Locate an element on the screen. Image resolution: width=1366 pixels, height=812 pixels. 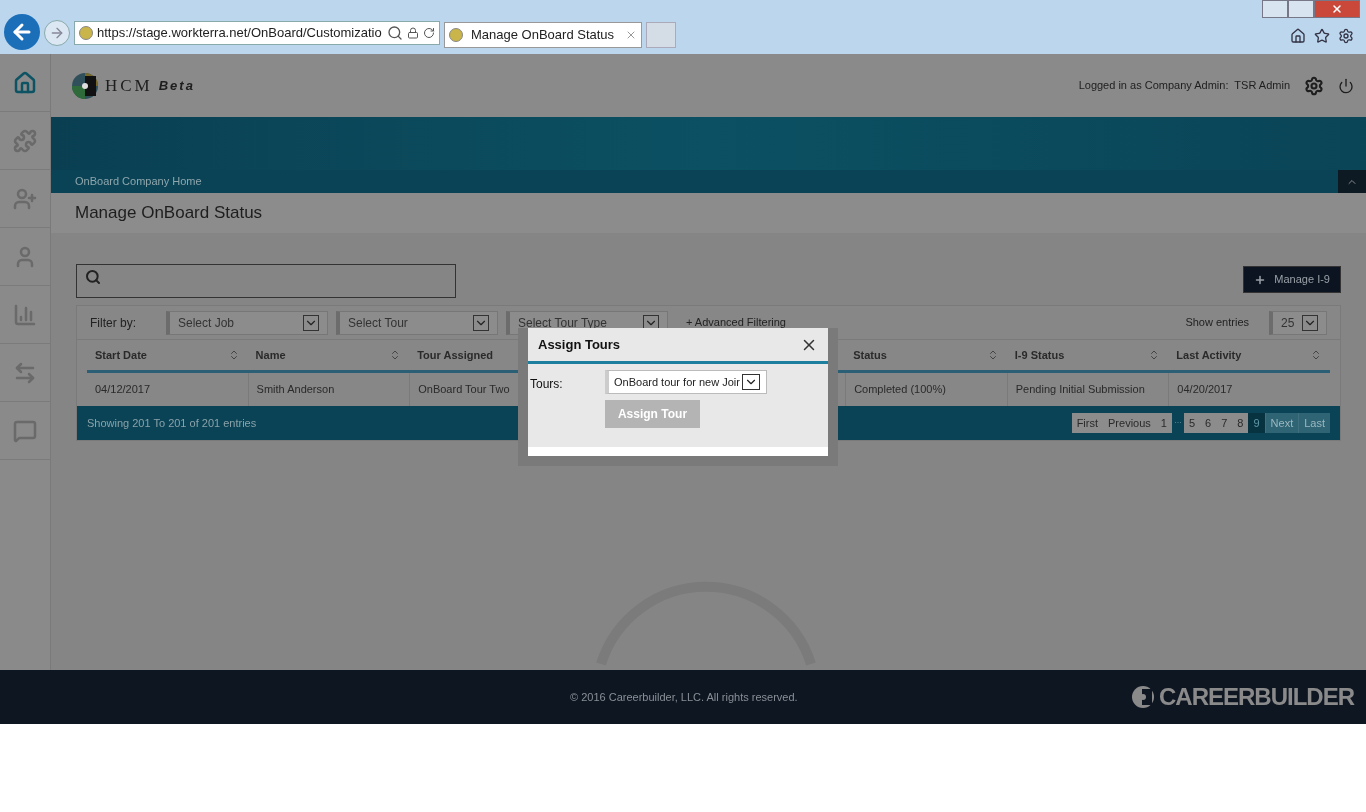
address-bar: https://stage.workterra.net/OnBoard/Customizatio is located at coordinates (257, 33).